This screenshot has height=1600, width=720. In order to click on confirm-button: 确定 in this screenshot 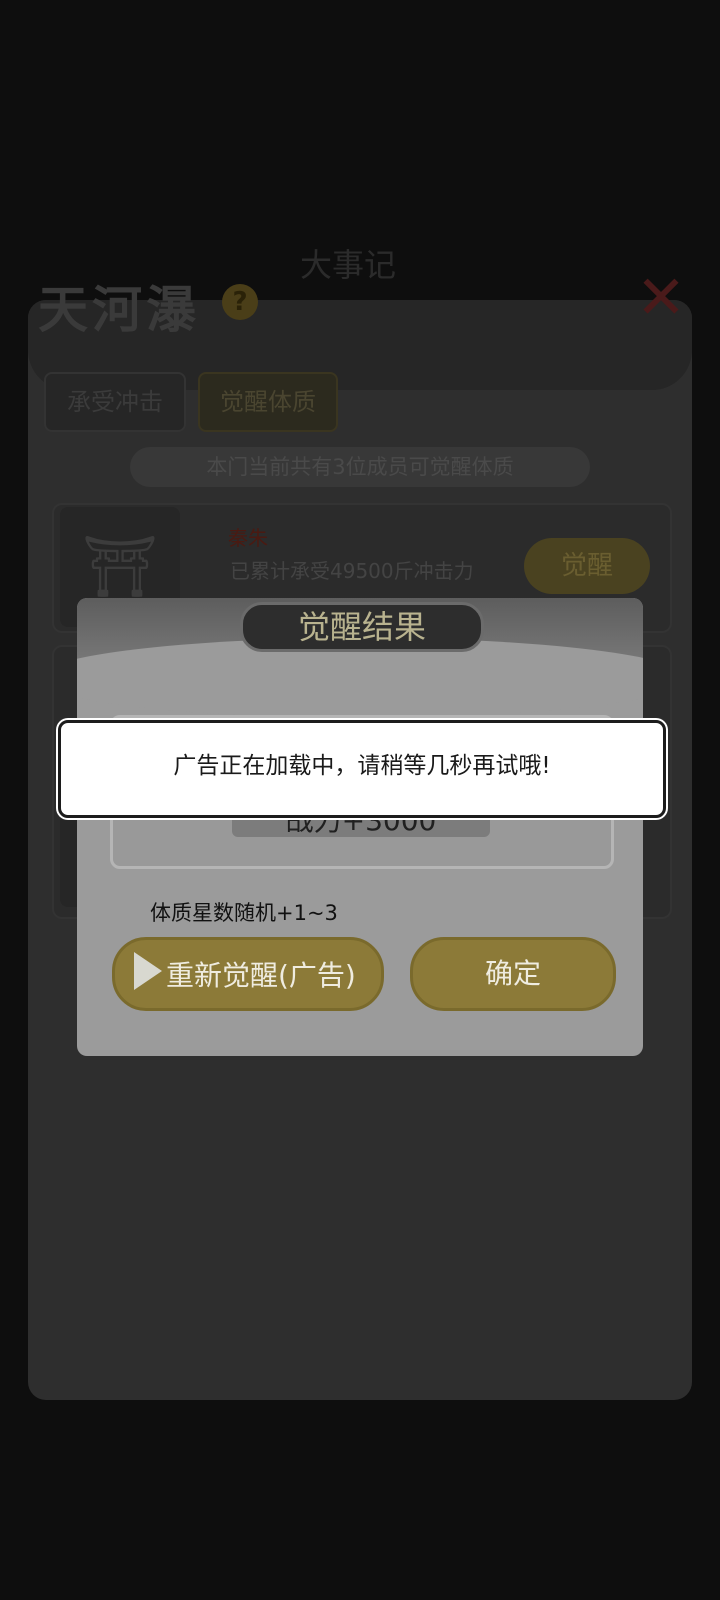, I will do `click(513, 974)`.